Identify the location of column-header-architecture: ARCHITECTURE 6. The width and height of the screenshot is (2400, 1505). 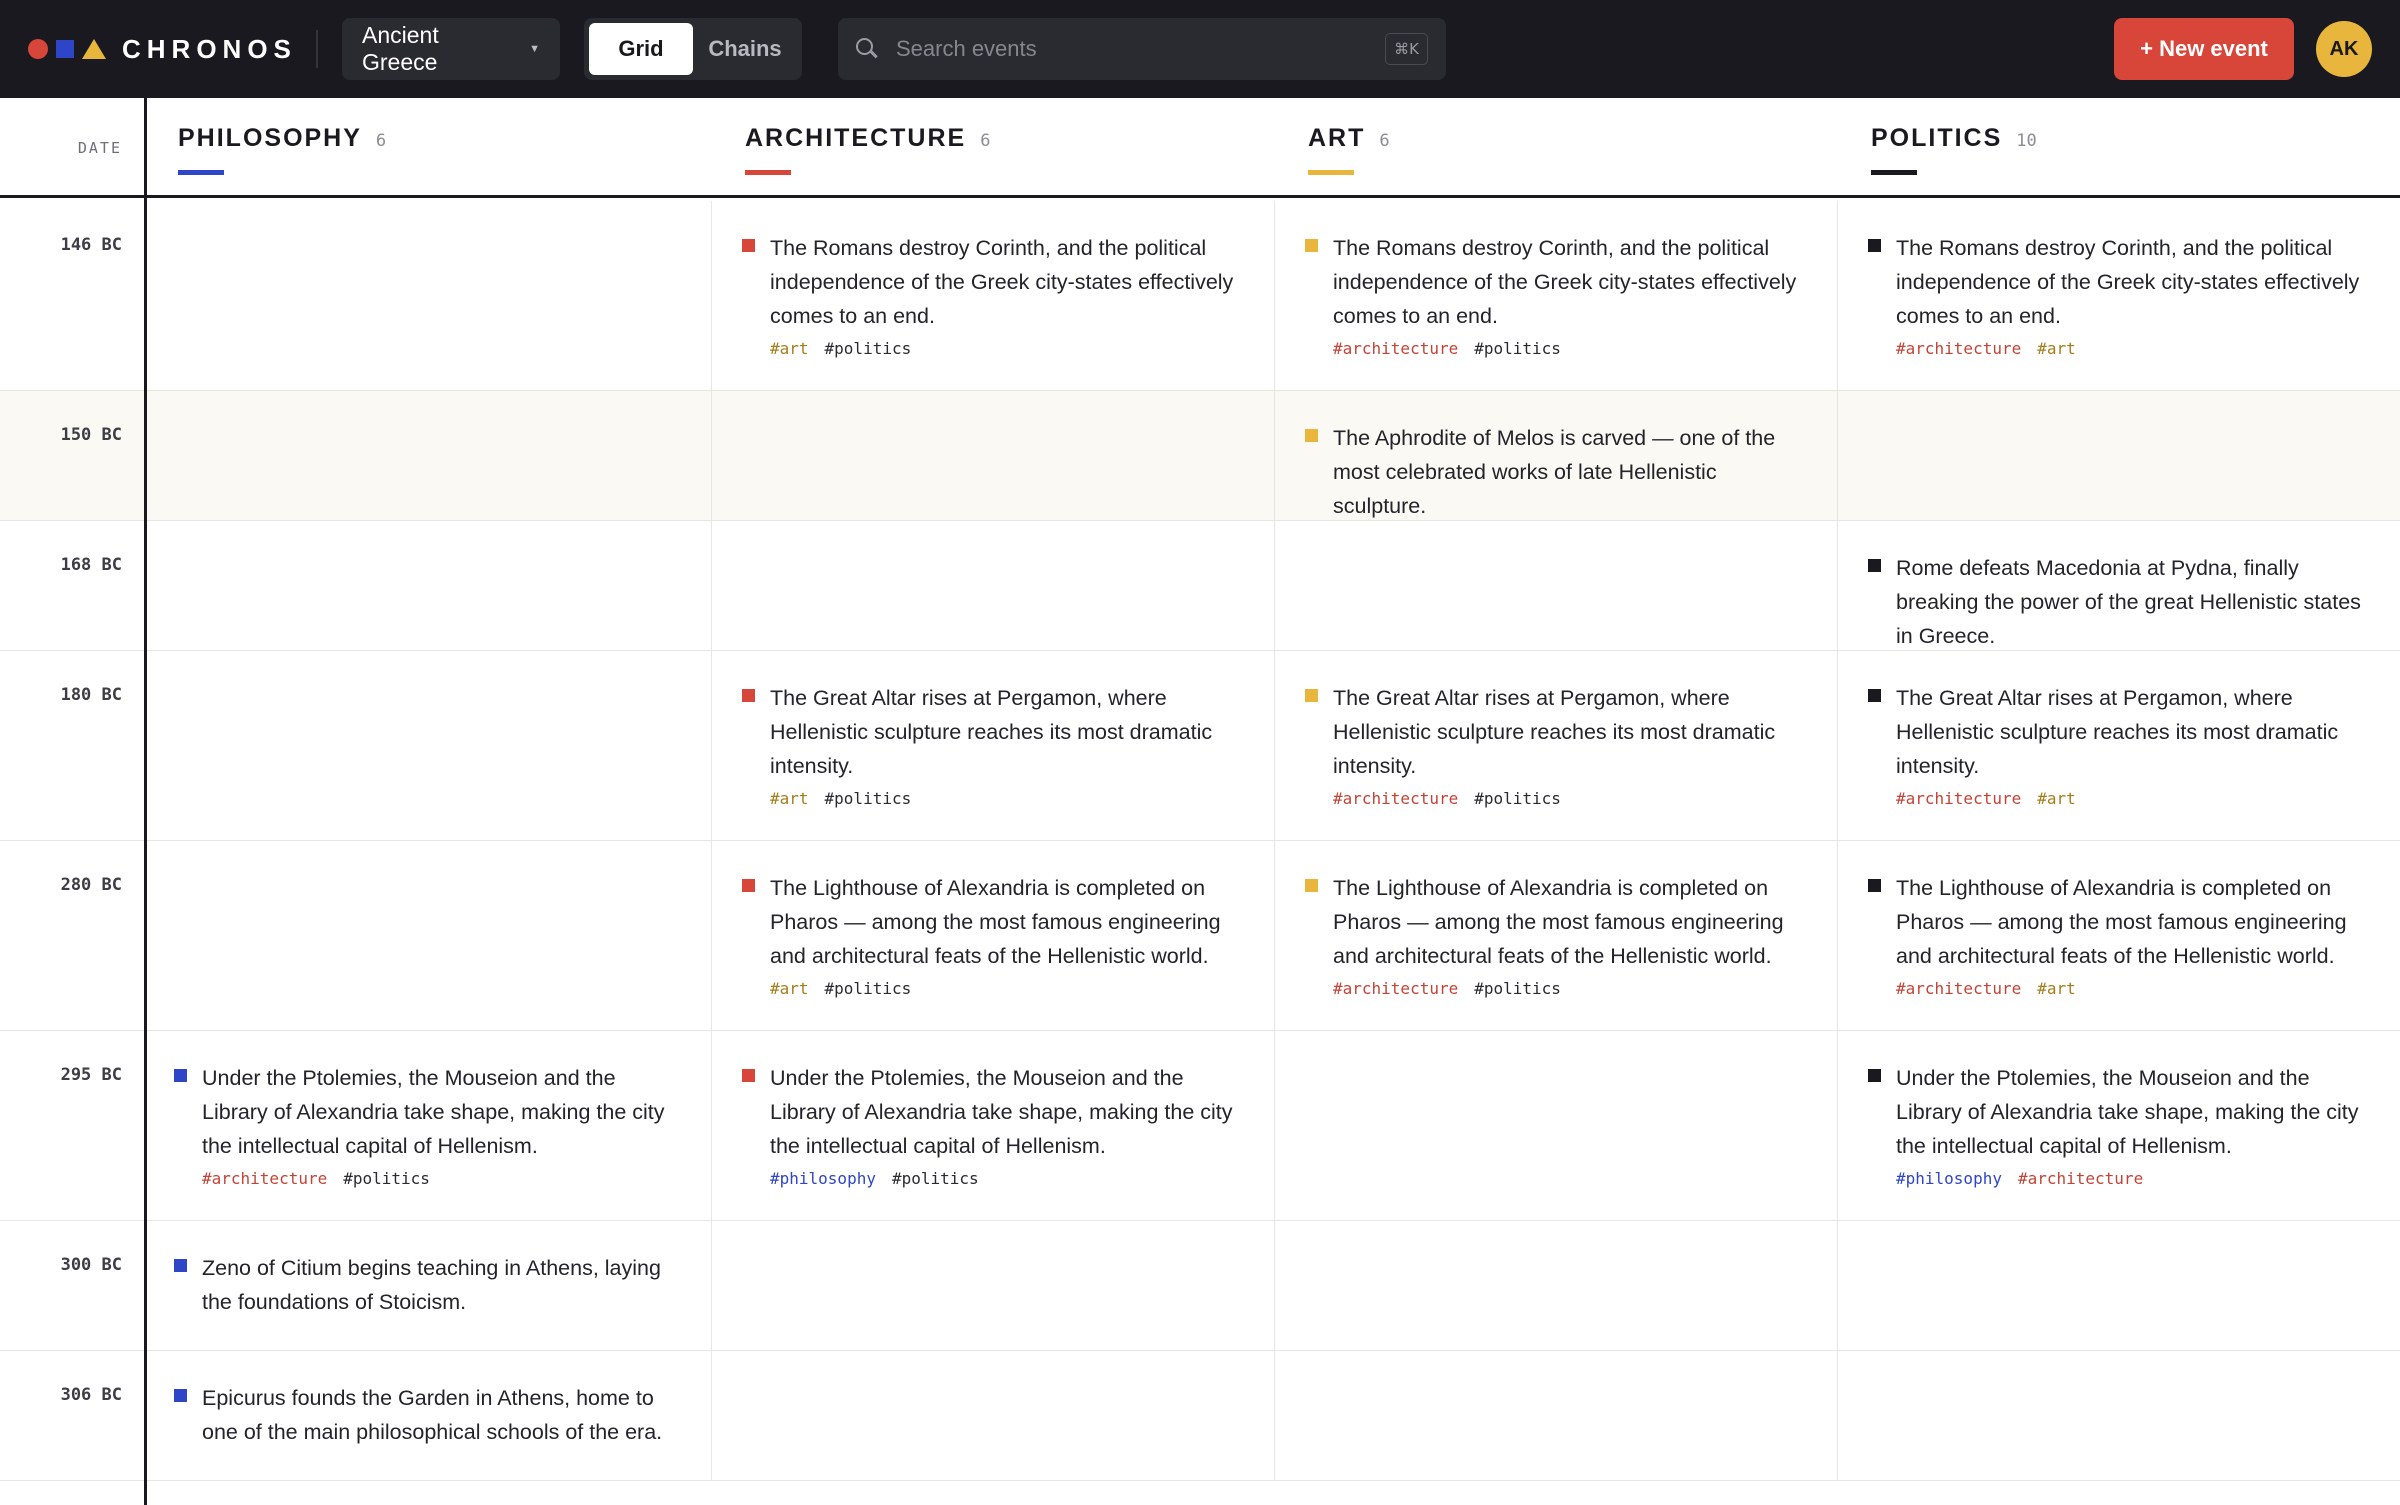
(992, 148).